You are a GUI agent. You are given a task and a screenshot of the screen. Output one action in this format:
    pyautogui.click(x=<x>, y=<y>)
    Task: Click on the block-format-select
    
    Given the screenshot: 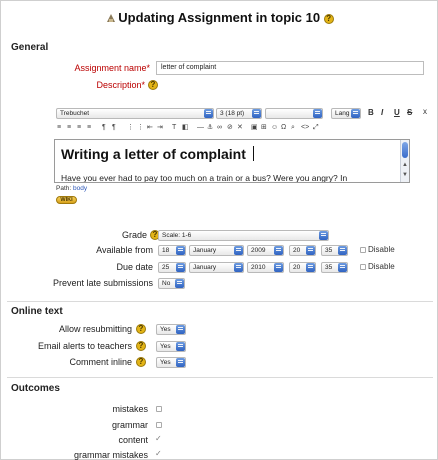 What is the action you would take?
    pyautogui.click(x=294, y=113)
    